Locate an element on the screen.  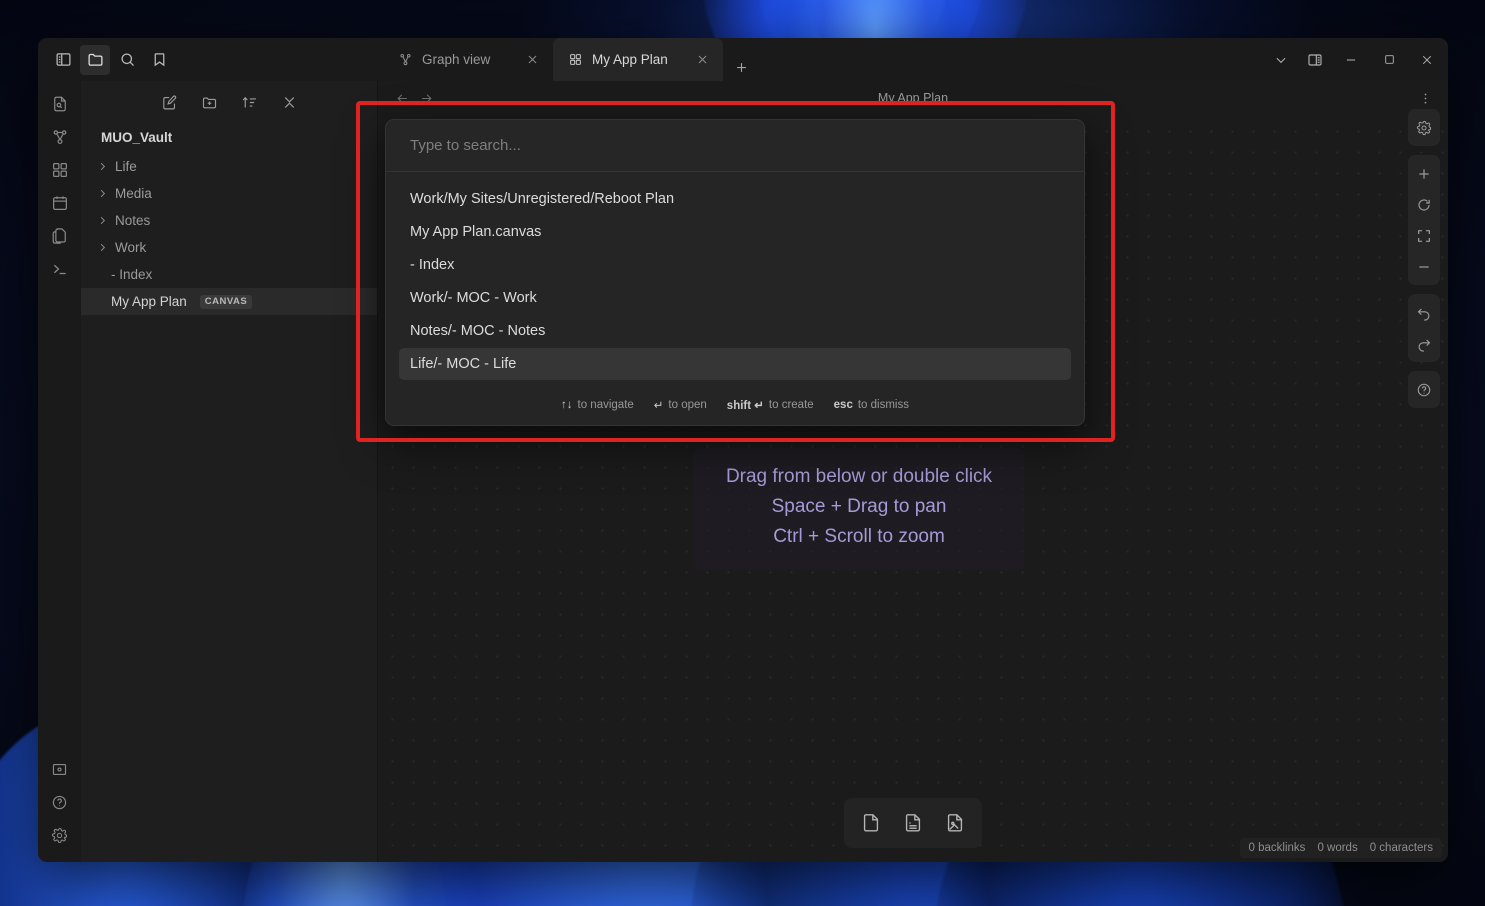
reset-zoom-icon is located at coordinates (1424, 204).